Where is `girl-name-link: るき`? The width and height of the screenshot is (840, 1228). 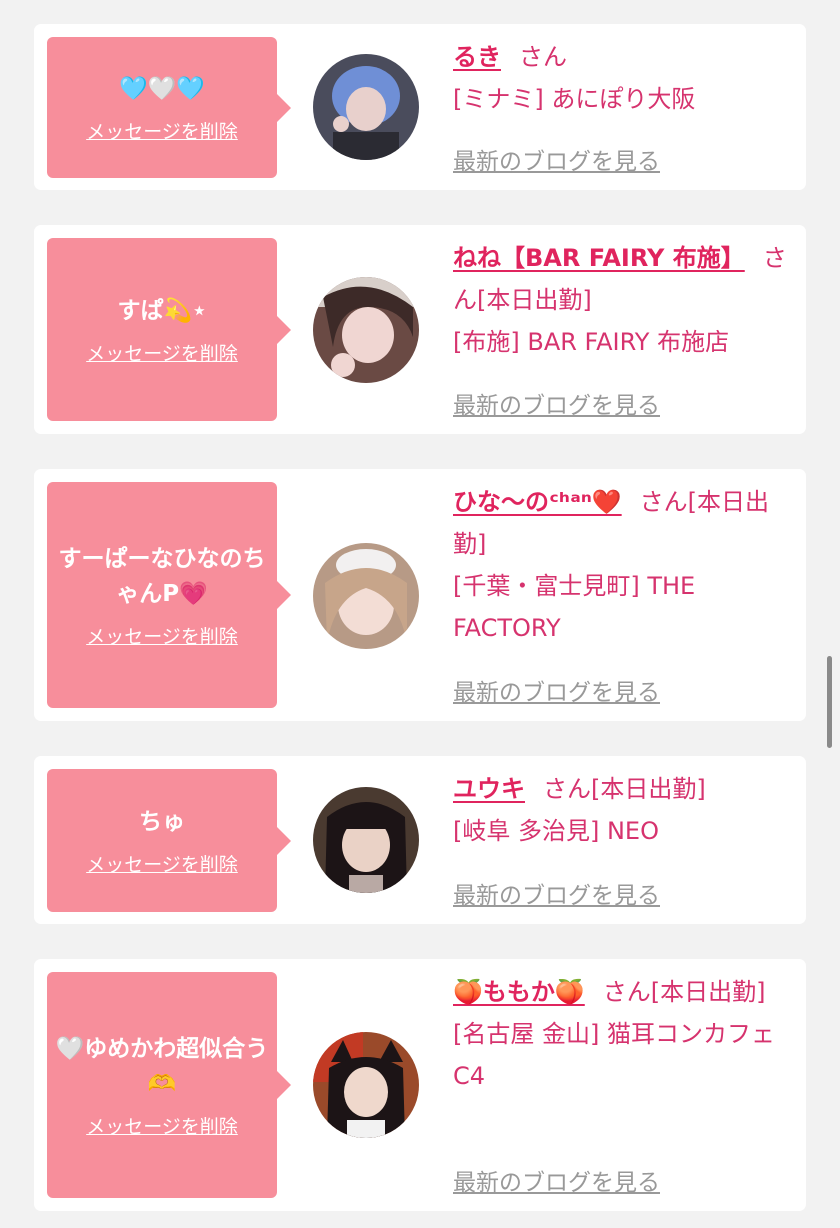
girl-name-link: るき is located at coordinates (477, 57).